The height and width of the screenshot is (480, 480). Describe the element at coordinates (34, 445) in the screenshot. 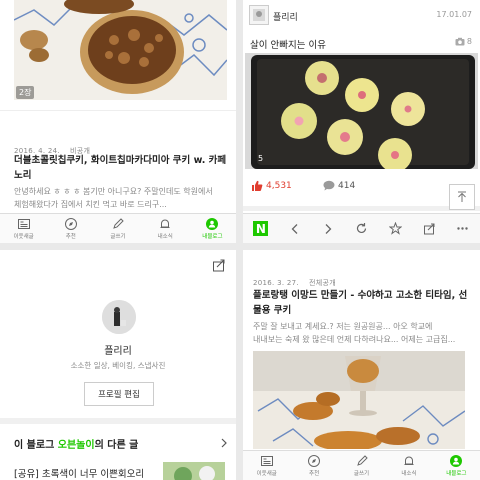

I see `other-posts-prefix: 이 블로그` at that location.